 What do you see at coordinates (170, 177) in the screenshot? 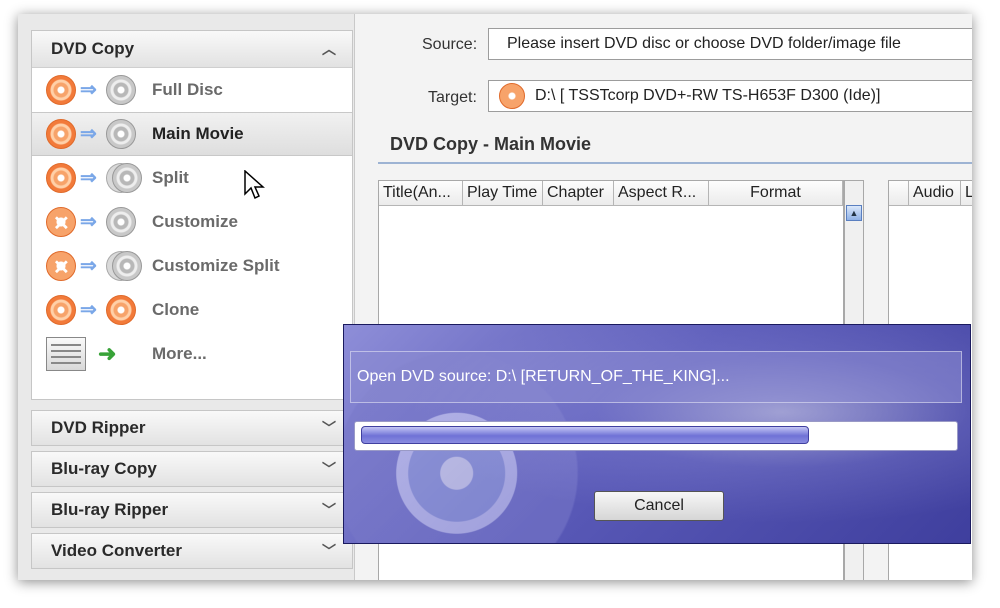
I see `menu-item-label: Split` at bounding box center [170, 177].